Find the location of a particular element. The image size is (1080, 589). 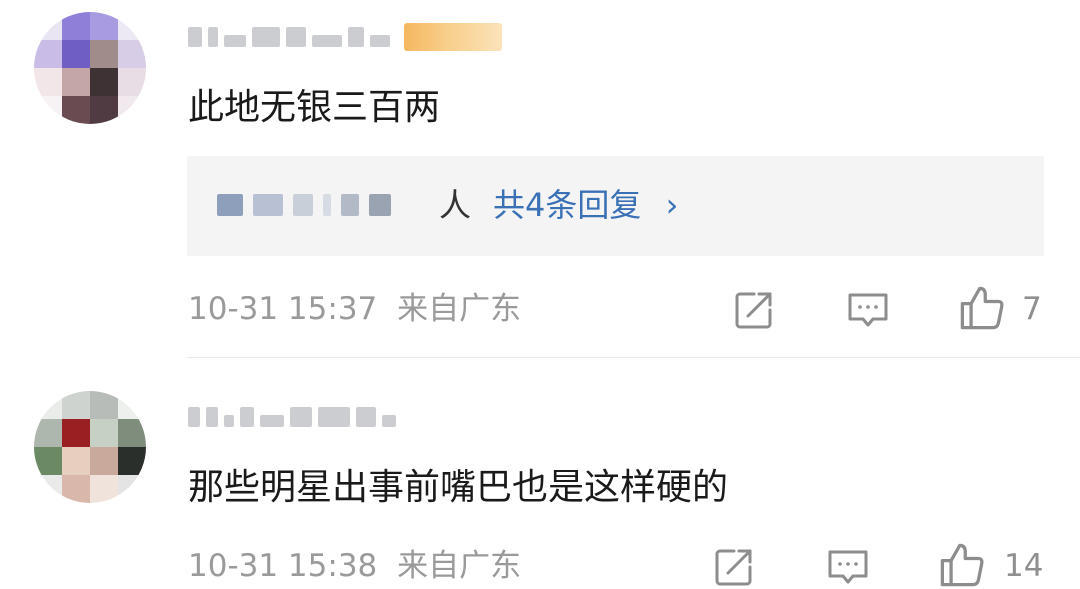

comment-text: 那些明星出事前嘴巴也是这样硬的 is located at coordinates (458, 487).